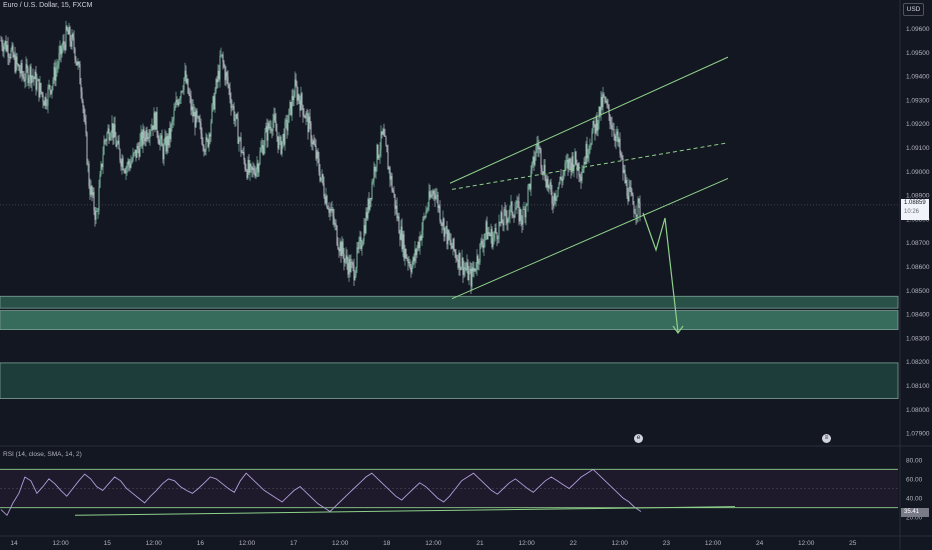  I want to click on rsi-legend: RSI (14, close, SMA, 14, 2), so click(42, 454).